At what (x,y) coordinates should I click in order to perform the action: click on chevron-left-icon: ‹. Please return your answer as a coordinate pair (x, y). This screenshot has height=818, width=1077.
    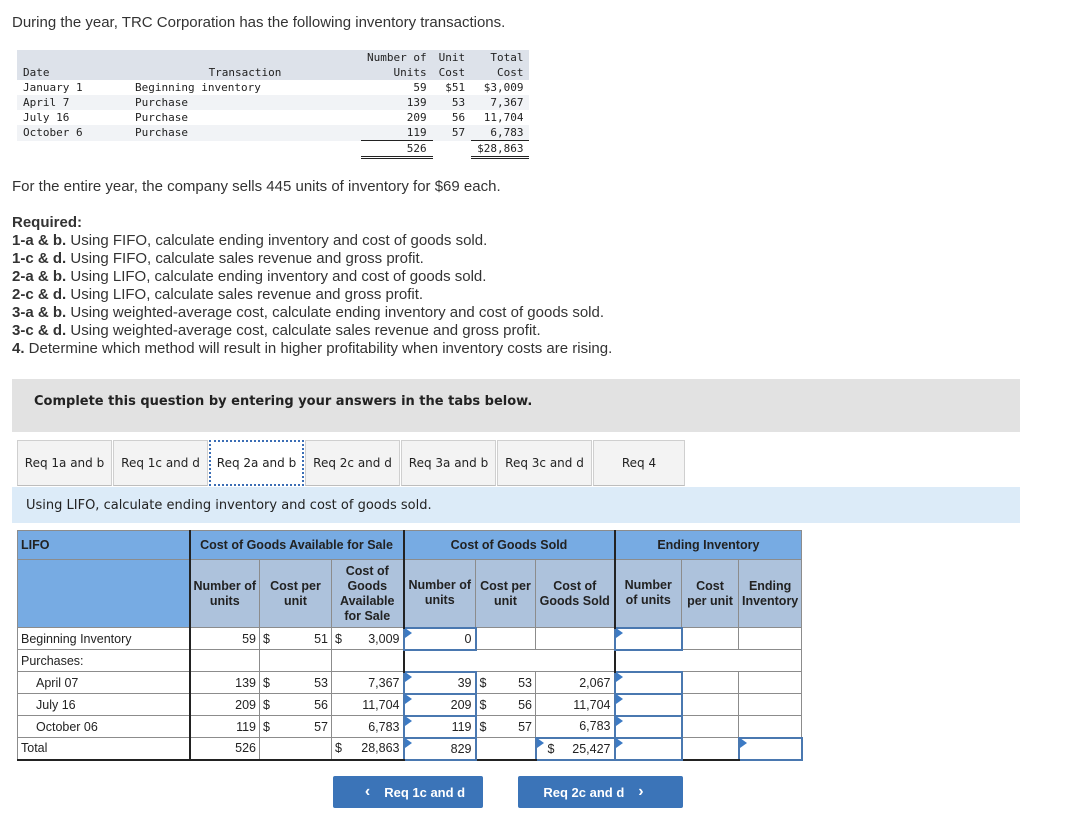
    Looking at the image, I should click on (367, 791).